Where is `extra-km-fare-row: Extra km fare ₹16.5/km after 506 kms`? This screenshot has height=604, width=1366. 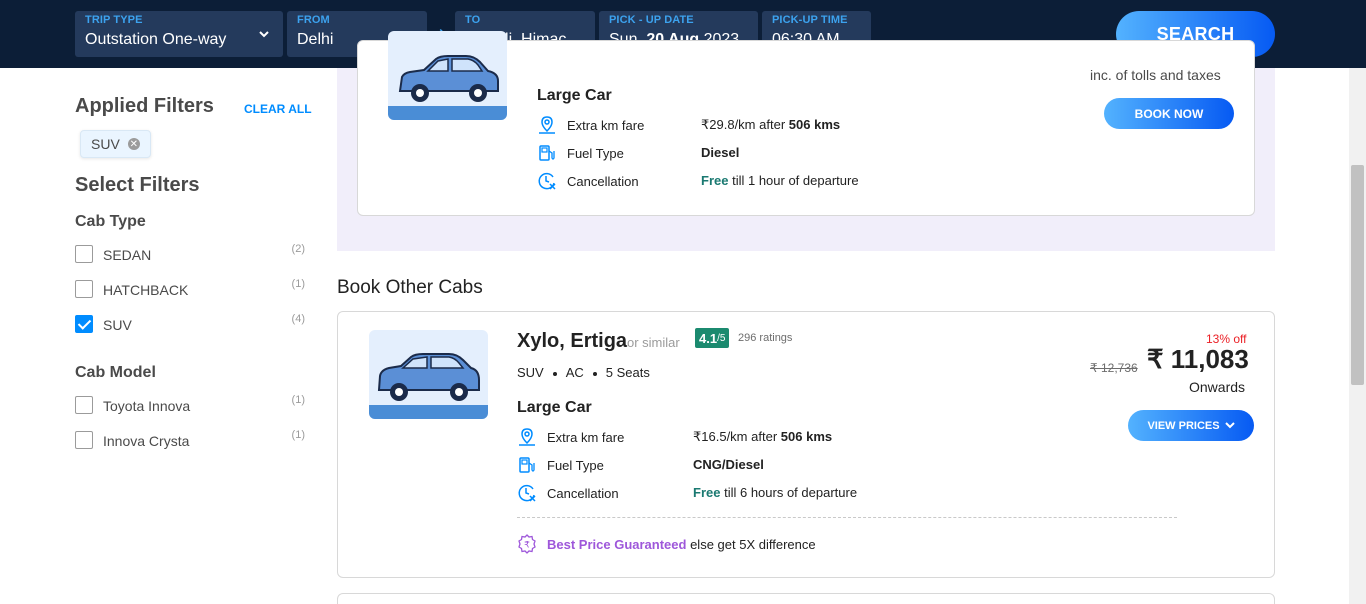 extra-km-fare-row: Extra km fare ₹16.5/km after 506 kms is located at coordinates (707, 438).